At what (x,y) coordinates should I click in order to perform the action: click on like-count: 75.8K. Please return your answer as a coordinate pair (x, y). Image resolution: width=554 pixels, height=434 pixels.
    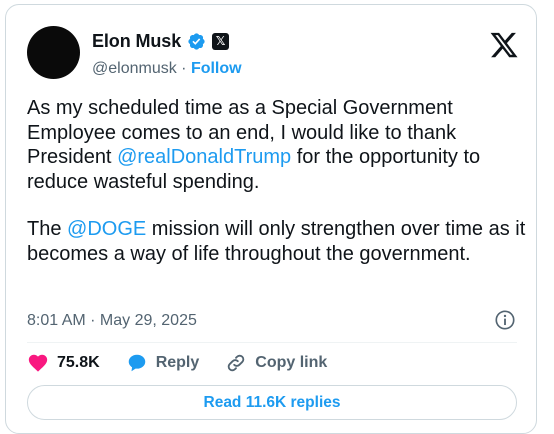
    Looking at the image, I should click on (78, 362).